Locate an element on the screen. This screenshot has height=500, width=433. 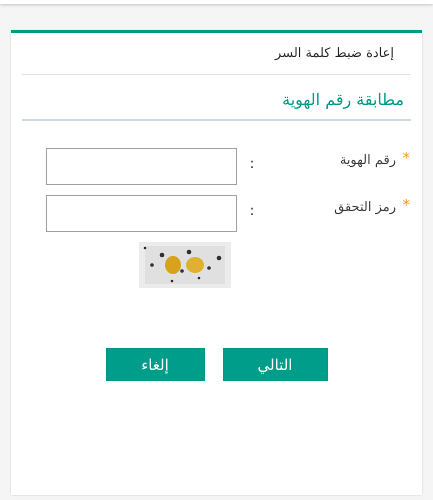
section-heading: مطابقة رقم الهوية is located at coordinates (343, 100).